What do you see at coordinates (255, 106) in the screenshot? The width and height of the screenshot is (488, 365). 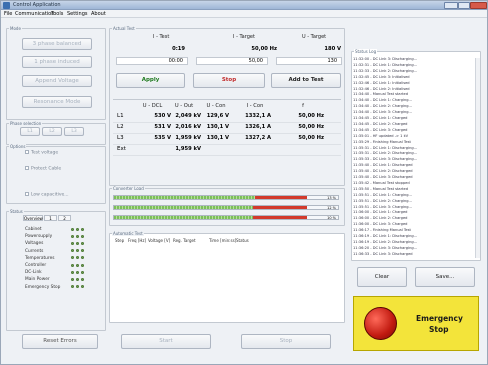 I see `measurement-column-header: I - Con` at bounding box center [255, 106].